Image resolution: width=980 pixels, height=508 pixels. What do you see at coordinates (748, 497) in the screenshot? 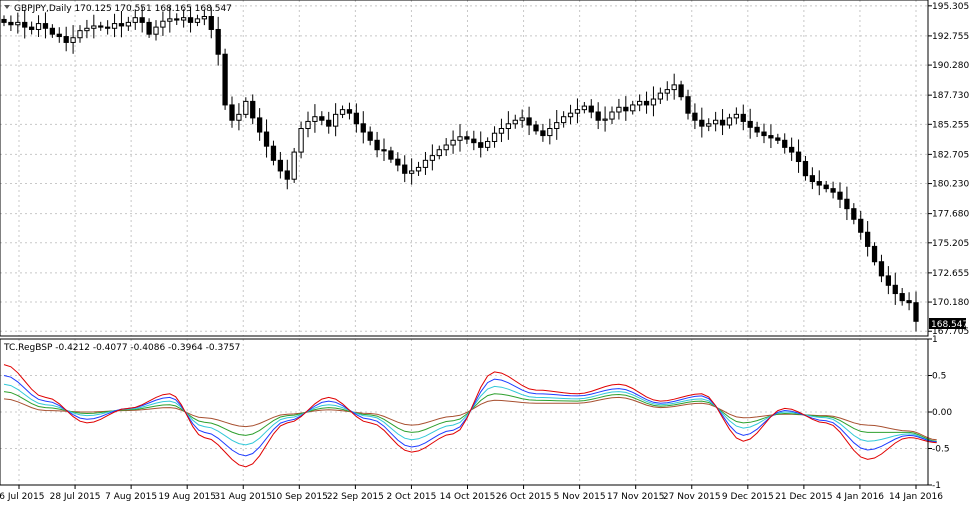
I see `time-tick-label: 9 Dec 2015` at bounding box center [748, 497].